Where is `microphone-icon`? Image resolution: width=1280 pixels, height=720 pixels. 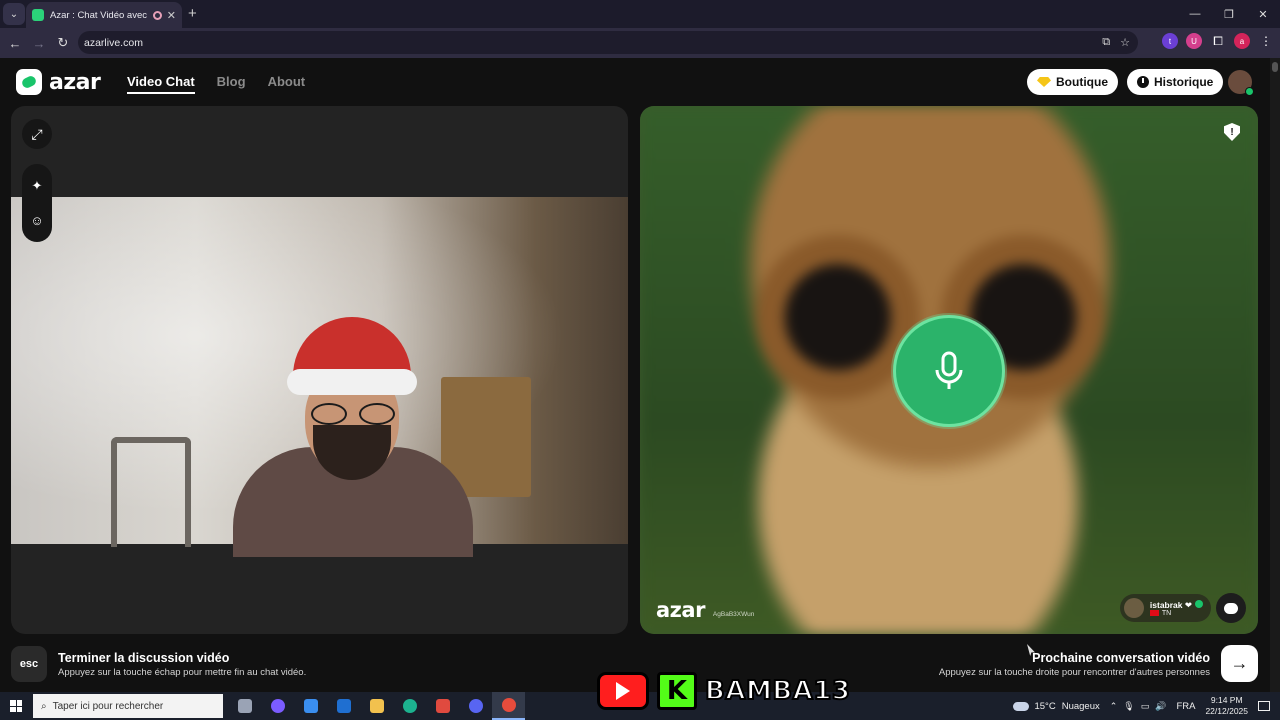 microphone-icon is located at coordinates (949, 370).